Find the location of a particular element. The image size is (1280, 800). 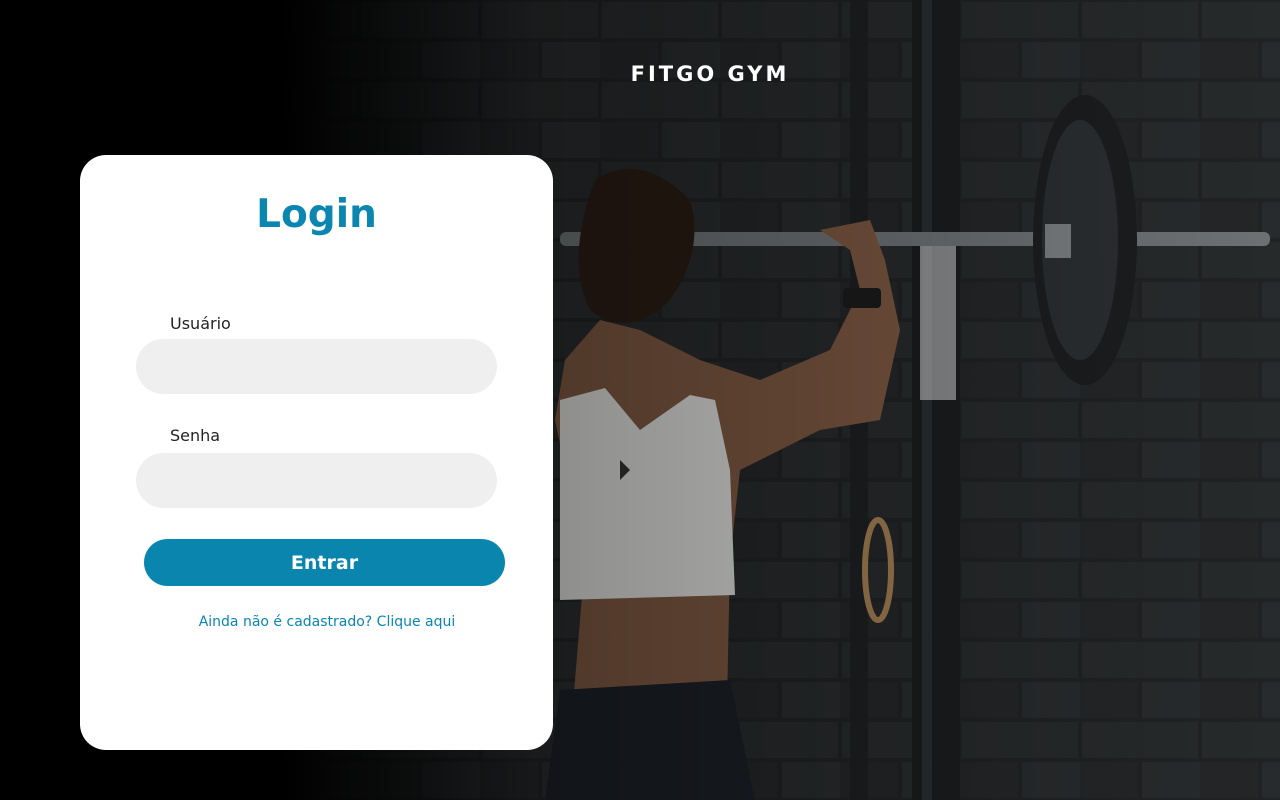

username-label: Usuário is located at coordinates (200, 323).